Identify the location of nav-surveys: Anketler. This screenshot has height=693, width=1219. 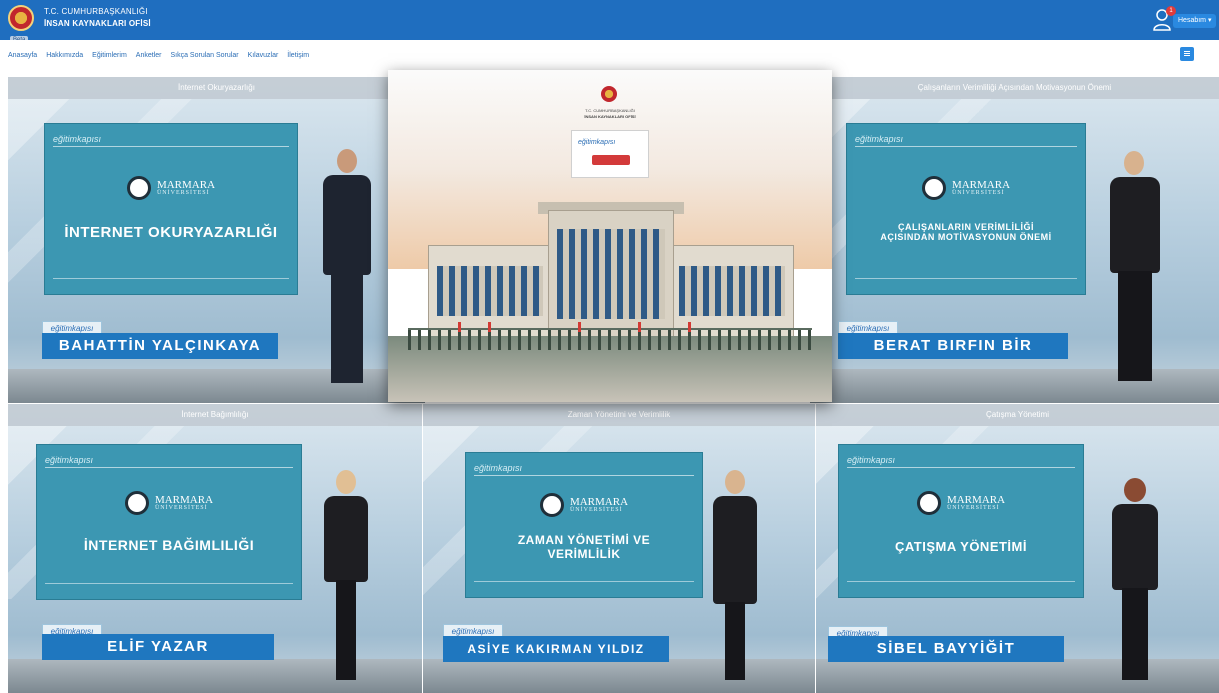
(149, 55).